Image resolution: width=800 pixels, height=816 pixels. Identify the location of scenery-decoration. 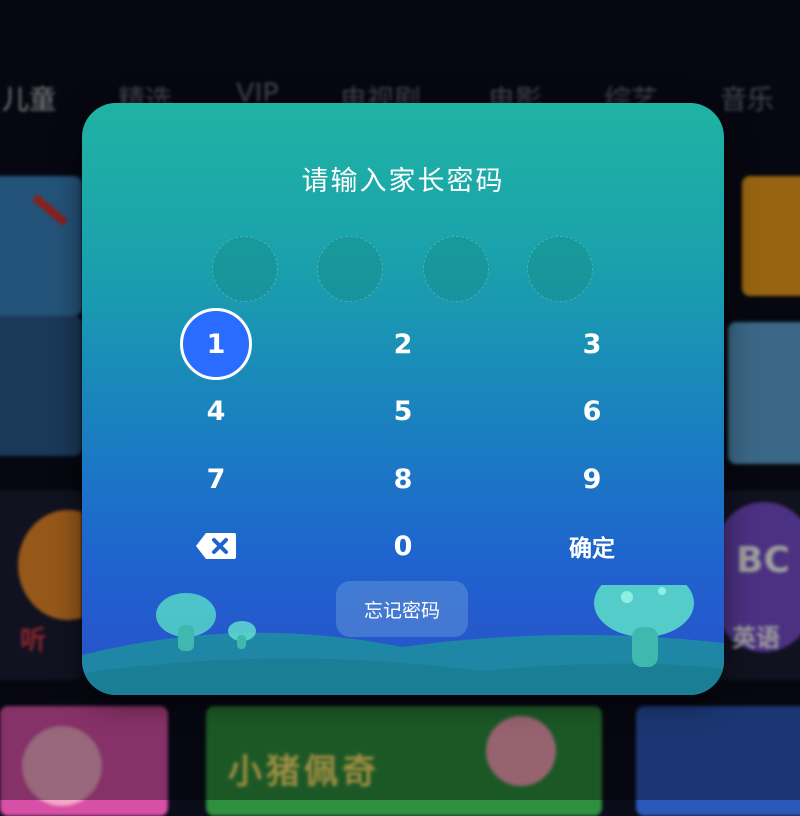
(403, 640).